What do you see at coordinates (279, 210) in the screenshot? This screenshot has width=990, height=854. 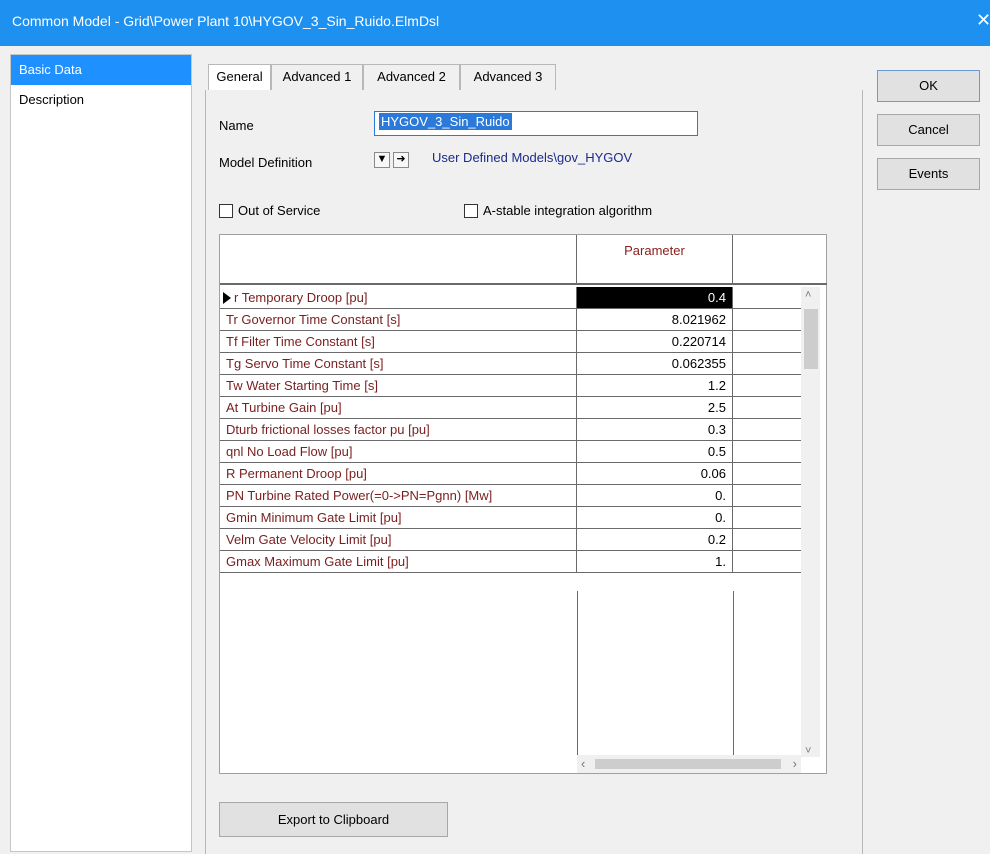 I see `out-of-service-label: Out of Service` at bounding box center [279, 210].